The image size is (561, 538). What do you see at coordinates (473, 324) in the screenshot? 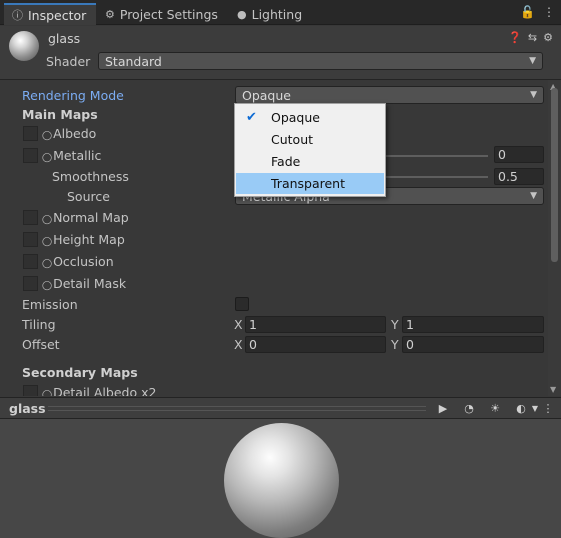
I see `tiling-y-field: 1` at bounding box center [473, 324].